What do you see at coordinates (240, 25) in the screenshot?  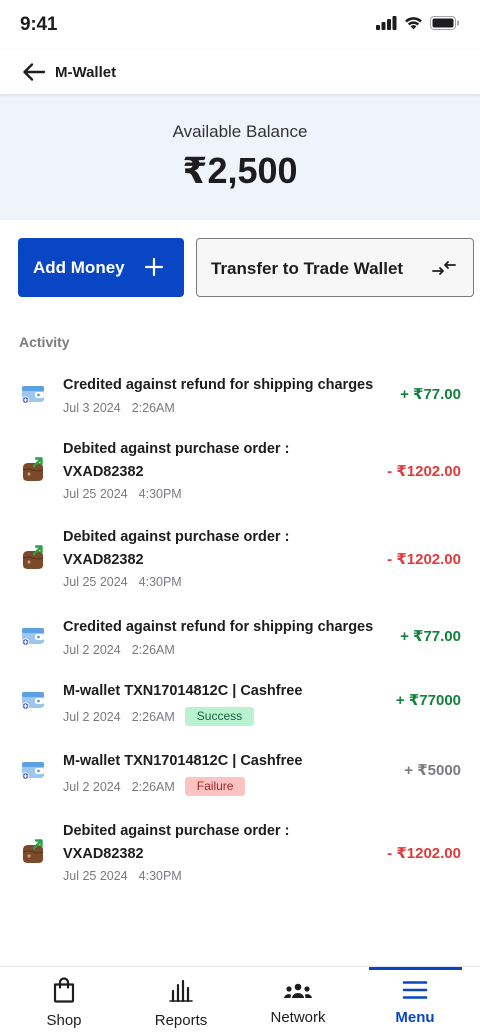 I see `status-bar: 9:41` at bounding box center [240, 25].